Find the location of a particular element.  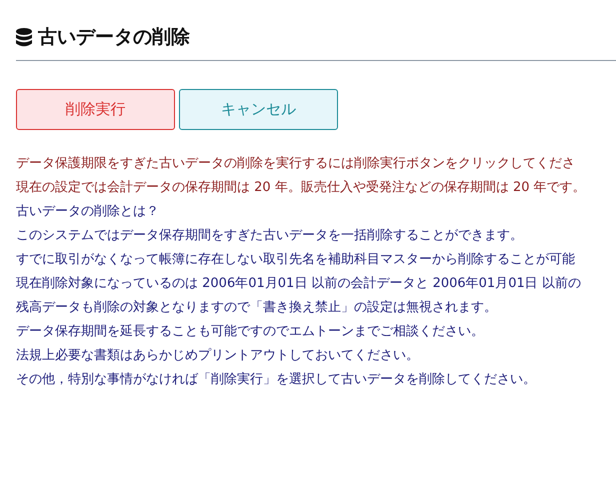

page-title: 古いデータの削除 is located at coordinates (114, 37).